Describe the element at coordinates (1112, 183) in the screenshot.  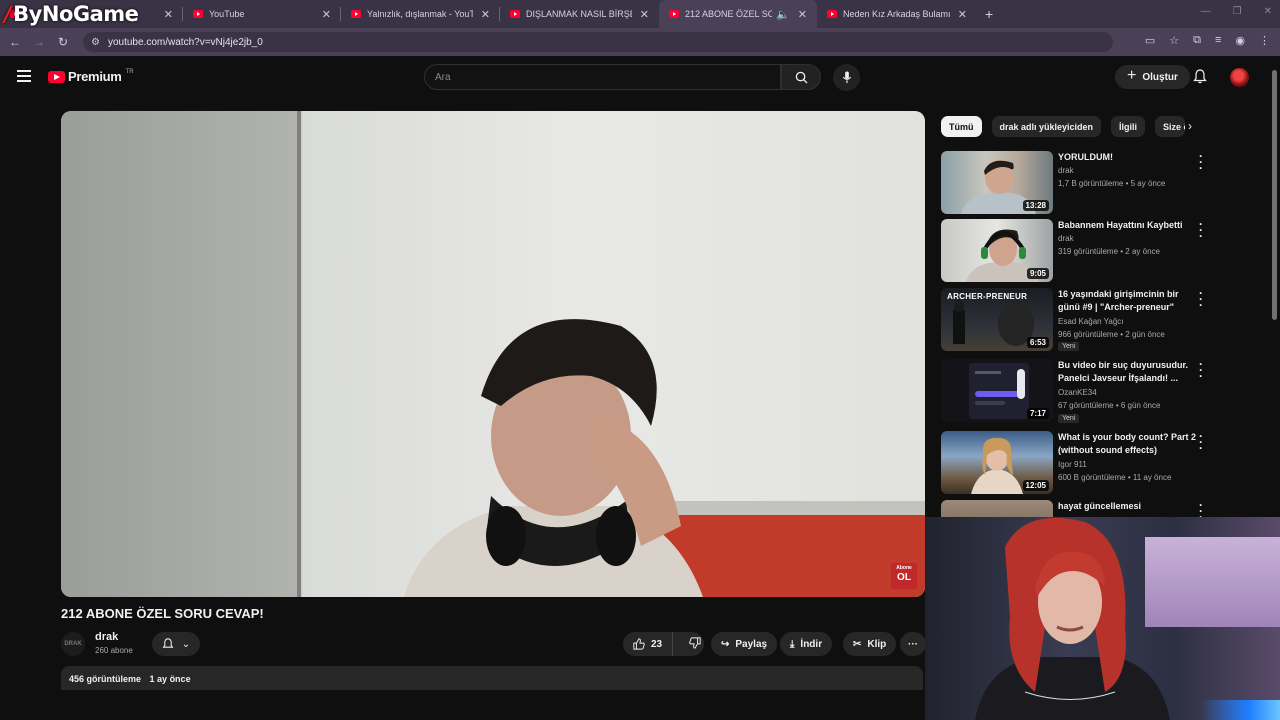
I see `recommendation-meta: 1,7 B görüntüleme • 5 ay önce` at that location.